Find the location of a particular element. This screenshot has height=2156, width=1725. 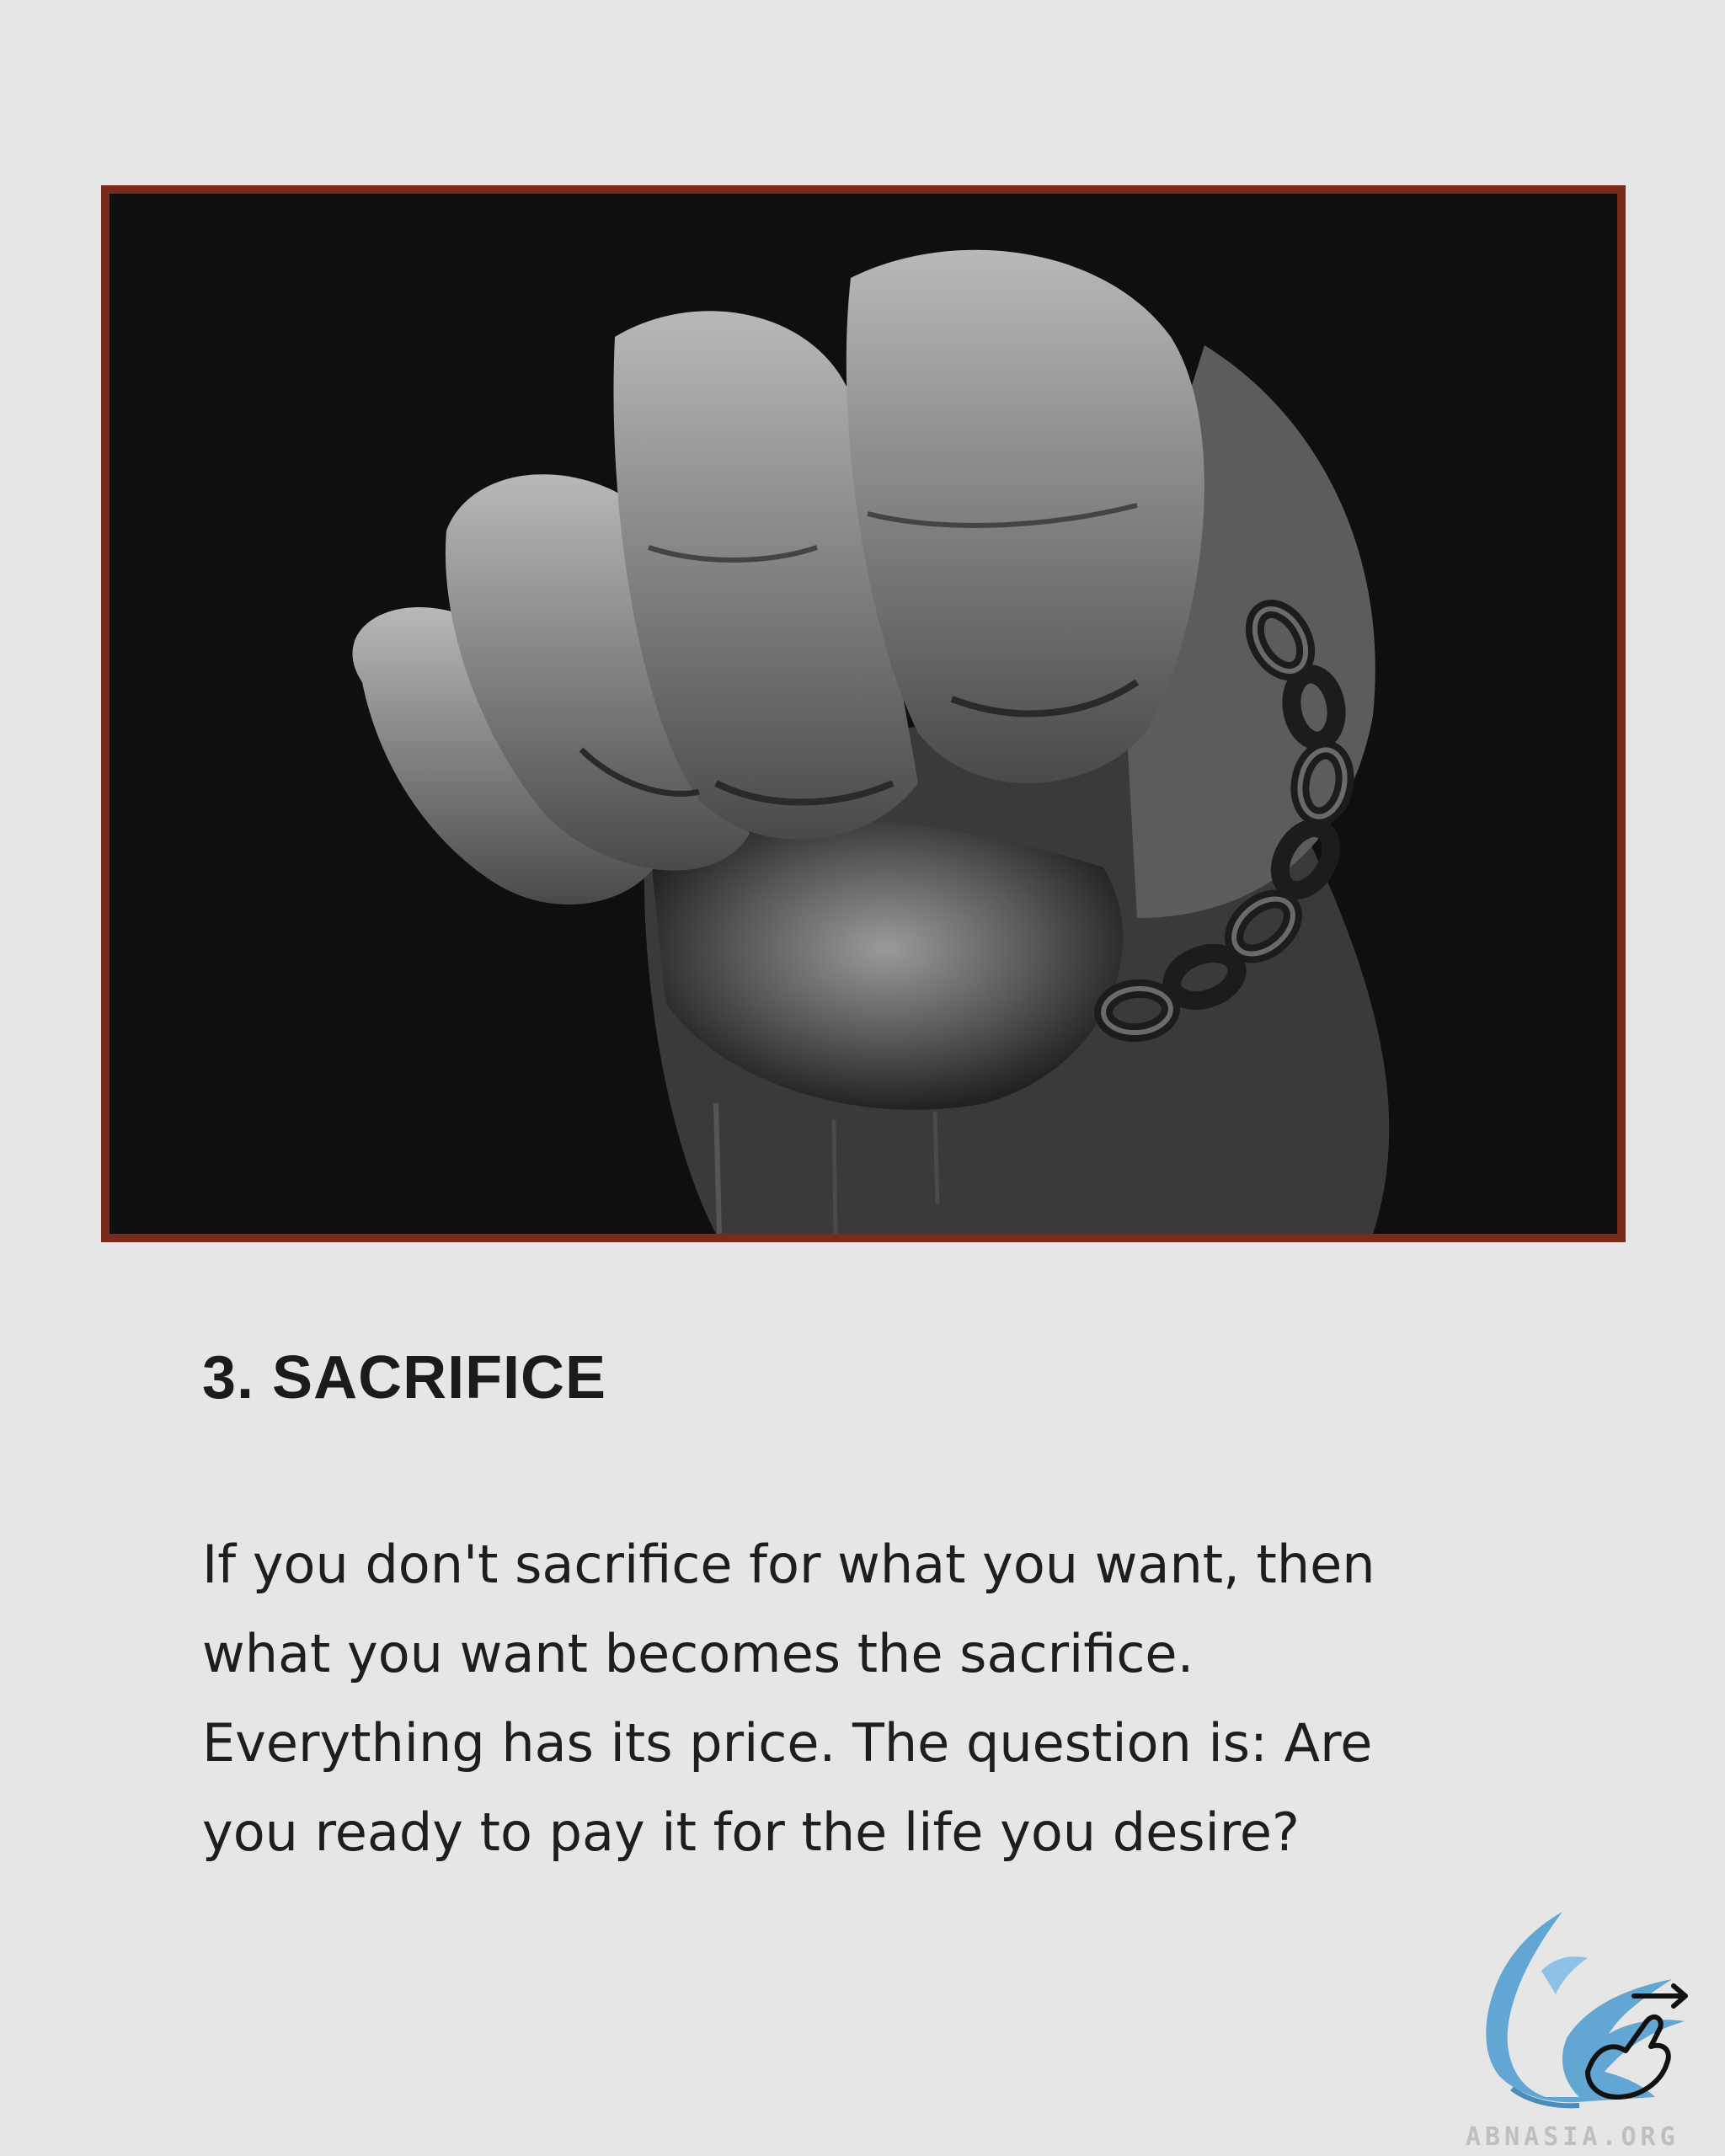

section-heading: 3. SACRIFICE is located at coordinates (404, 1378).